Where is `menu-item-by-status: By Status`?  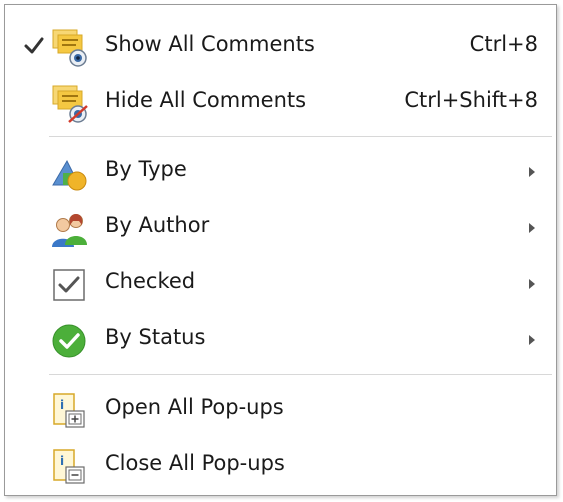
menu-item-by-status: By Status is located at coordinates (280, 340).